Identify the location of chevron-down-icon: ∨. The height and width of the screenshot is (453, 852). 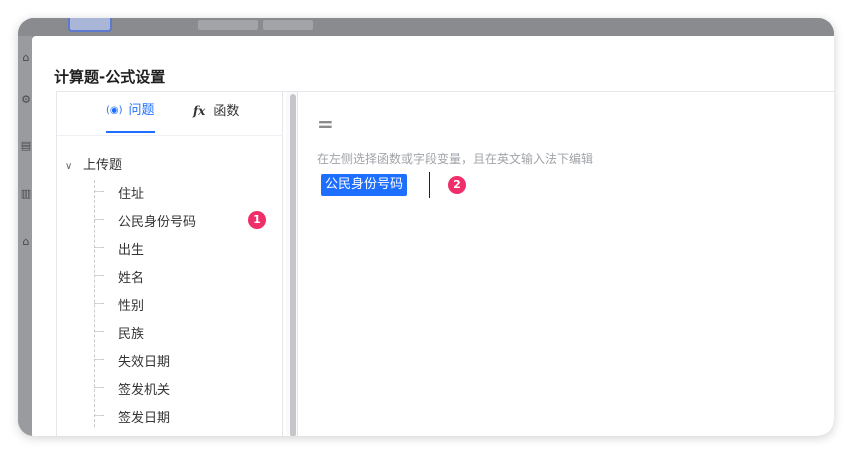
(74, 166).